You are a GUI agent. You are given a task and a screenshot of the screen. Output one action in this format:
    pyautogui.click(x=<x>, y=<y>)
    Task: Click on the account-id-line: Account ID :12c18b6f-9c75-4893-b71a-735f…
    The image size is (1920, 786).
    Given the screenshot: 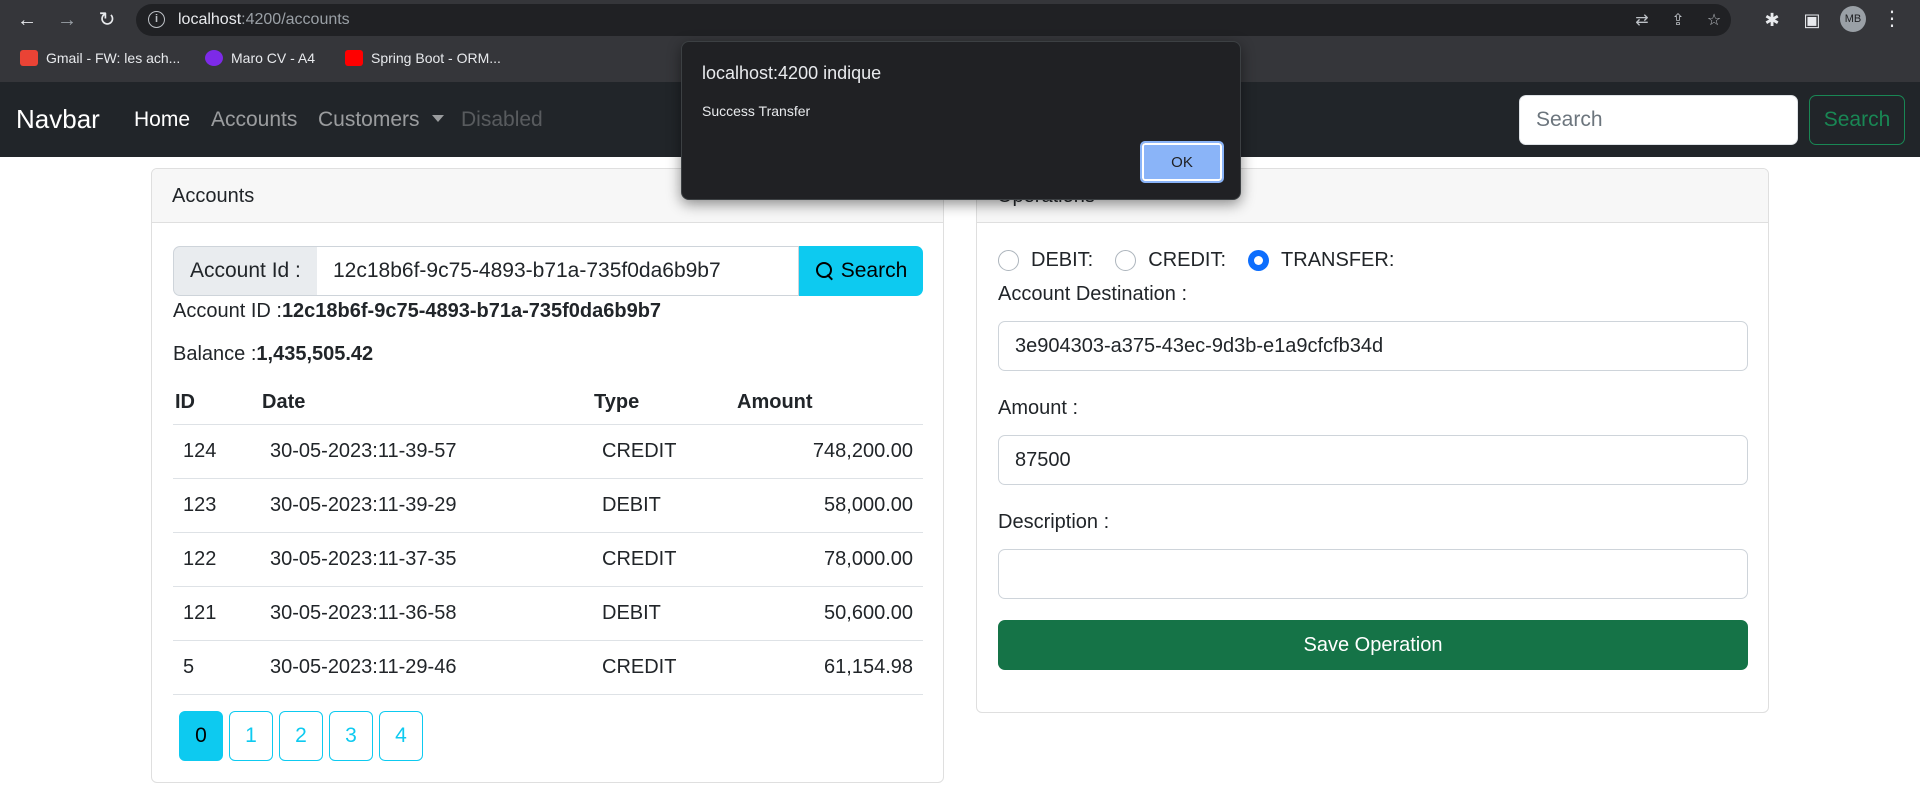 What is the action you would take?
    pyautogui.click(x=417, y=311)
    